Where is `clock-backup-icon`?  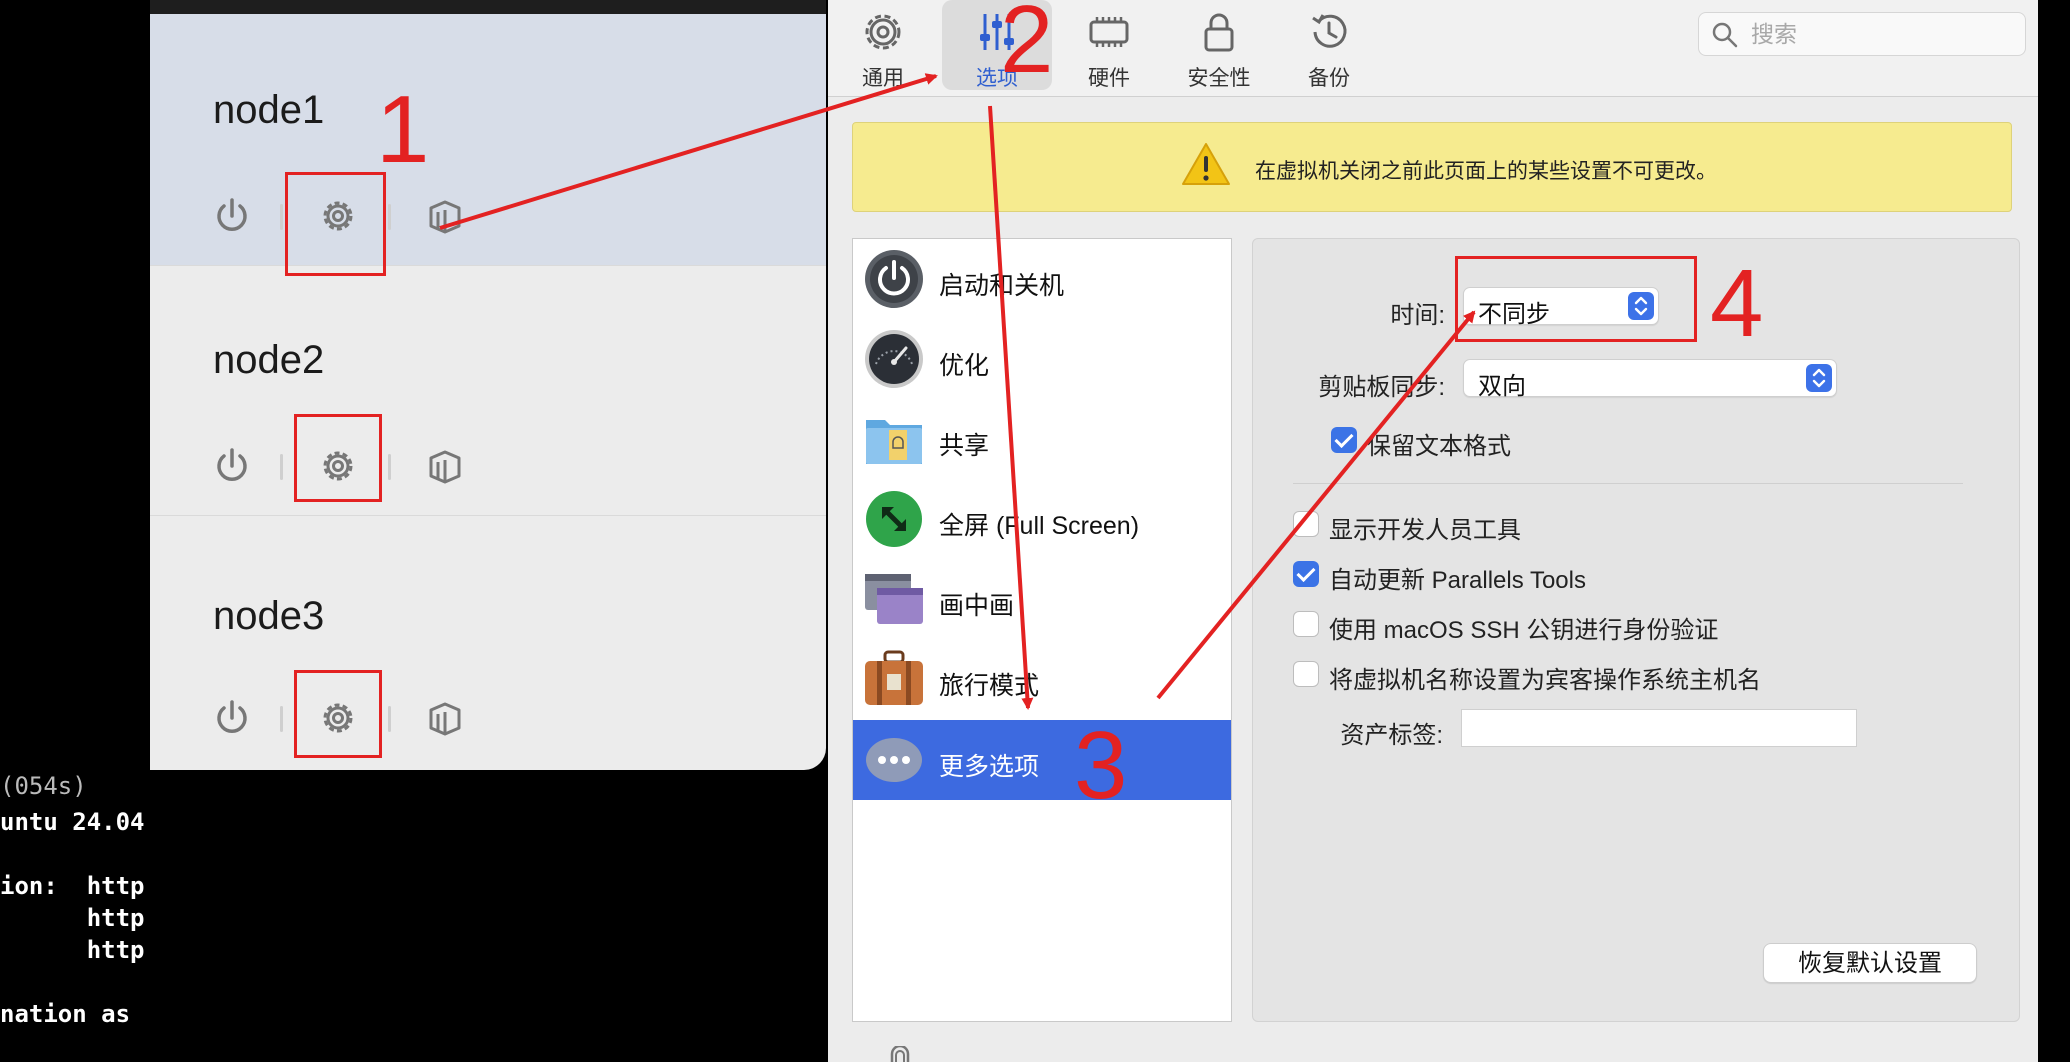
clock-backup-icon is located at coordinates (1329, 31).